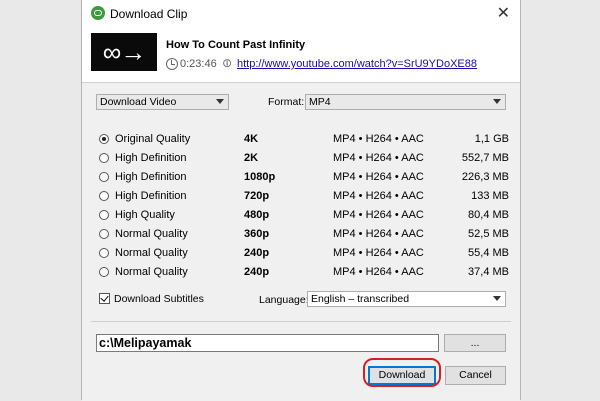 This screenshot has width=600, height=401. I want to click on download-type-value: Download Video, so click(138, 102).